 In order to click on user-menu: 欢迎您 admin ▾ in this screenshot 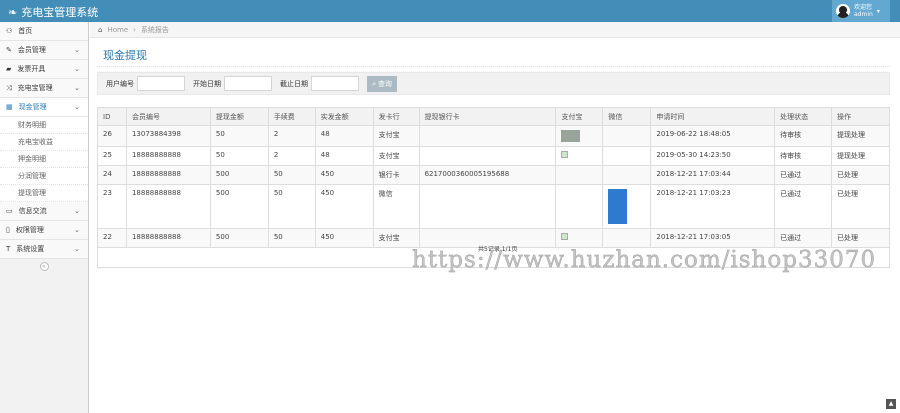, I will do `click(861, 11)`.